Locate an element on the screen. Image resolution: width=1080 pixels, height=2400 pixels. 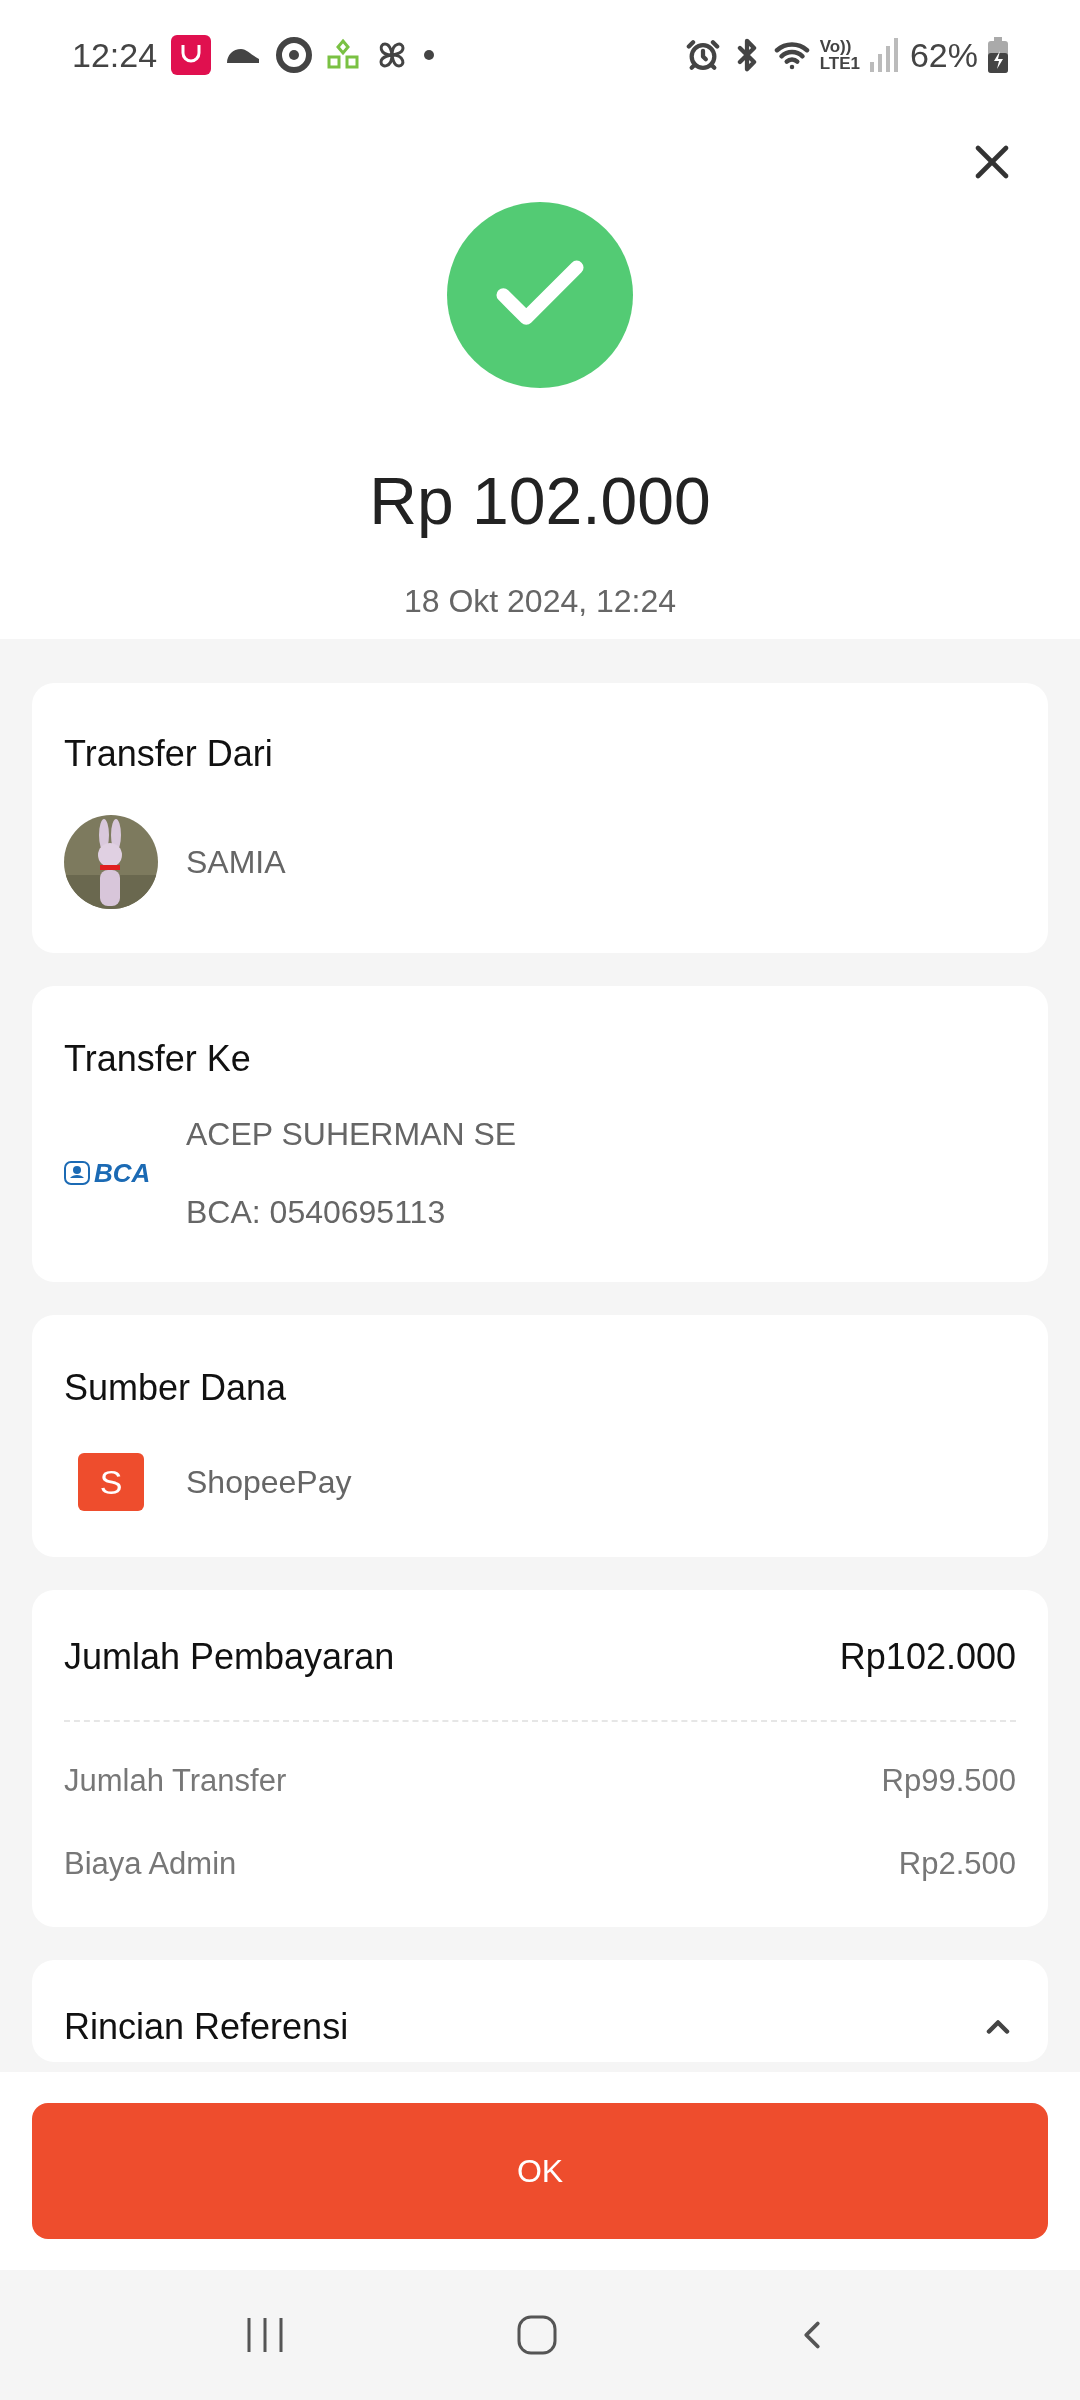
bank-logo-icon is located at coordinates (77, 1173).